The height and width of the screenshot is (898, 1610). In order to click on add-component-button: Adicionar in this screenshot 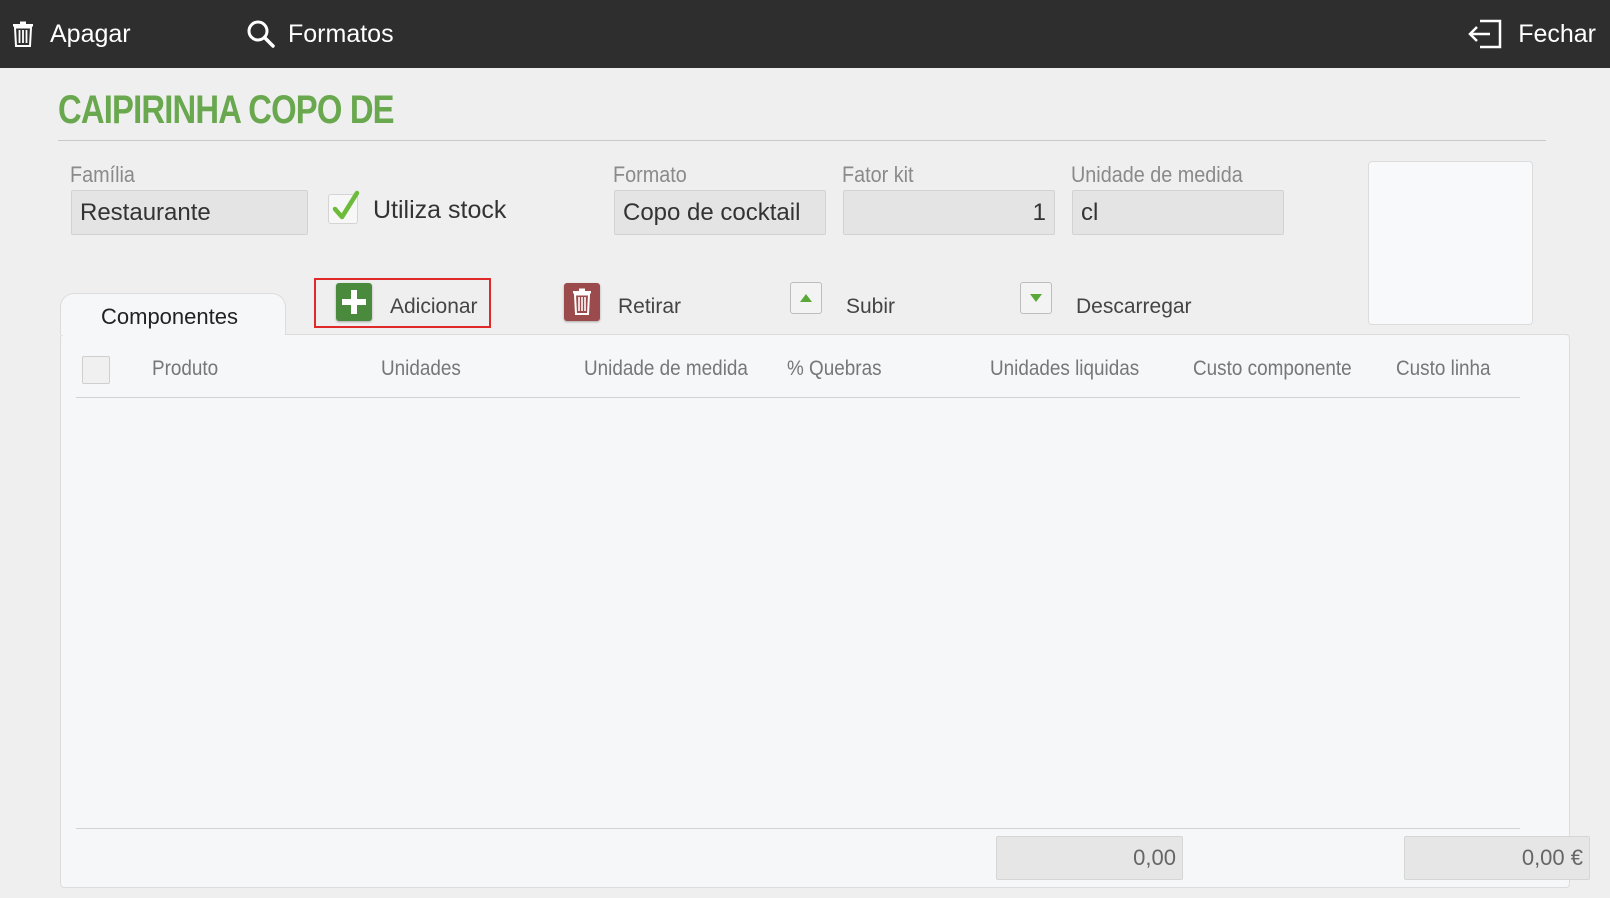, I will do `click(402, 303)`.